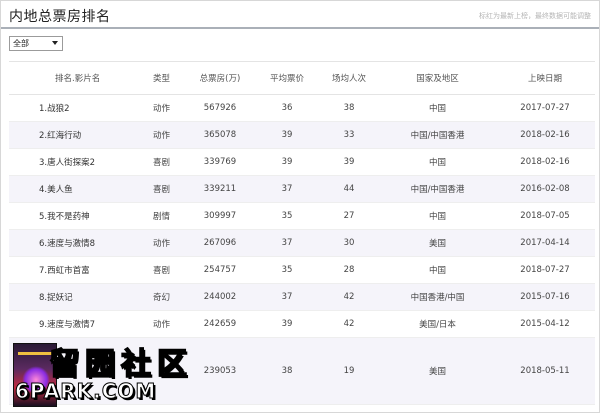  What do you see at coordinates (74, 162) in the screenshot?
I see `movie-title: 3.唐人街探案2` at bounding box center [74, 162].